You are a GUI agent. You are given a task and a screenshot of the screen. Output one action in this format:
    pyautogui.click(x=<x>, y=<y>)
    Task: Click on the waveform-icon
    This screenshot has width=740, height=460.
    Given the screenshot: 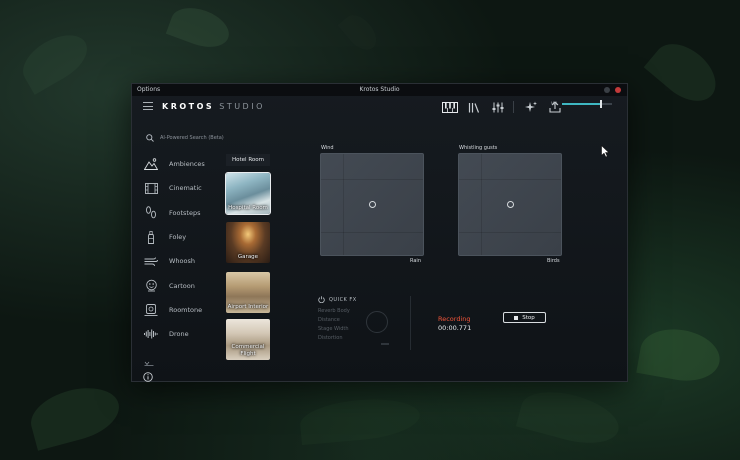 What is the action you would take?
    pyautogui.click(x=151, y=334)
    